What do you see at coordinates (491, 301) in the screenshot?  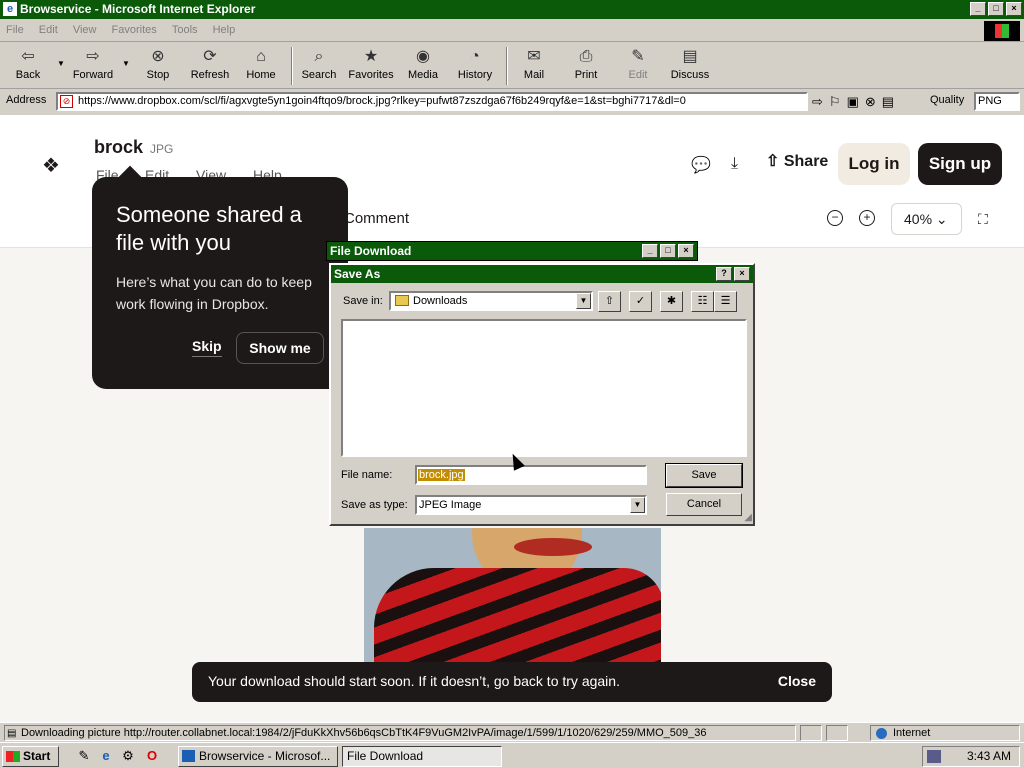 I see `save-in-select: Downloads ▼` at bounding box center [491, 301].